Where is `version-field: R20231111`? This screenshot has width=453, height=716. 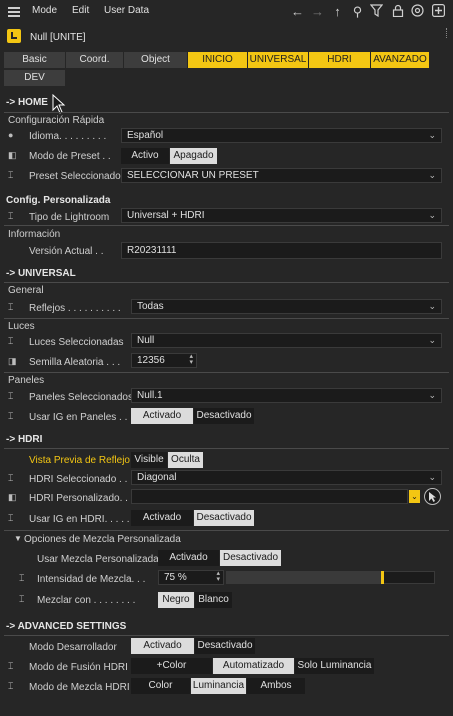 version-field: R20231111 is located at coordinates (281, 250).